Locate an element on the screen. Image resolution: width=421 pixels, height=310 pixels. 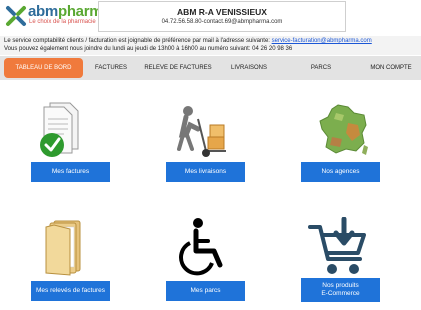
delivery-hand-truck-icon is located at coordinates (205, 132).